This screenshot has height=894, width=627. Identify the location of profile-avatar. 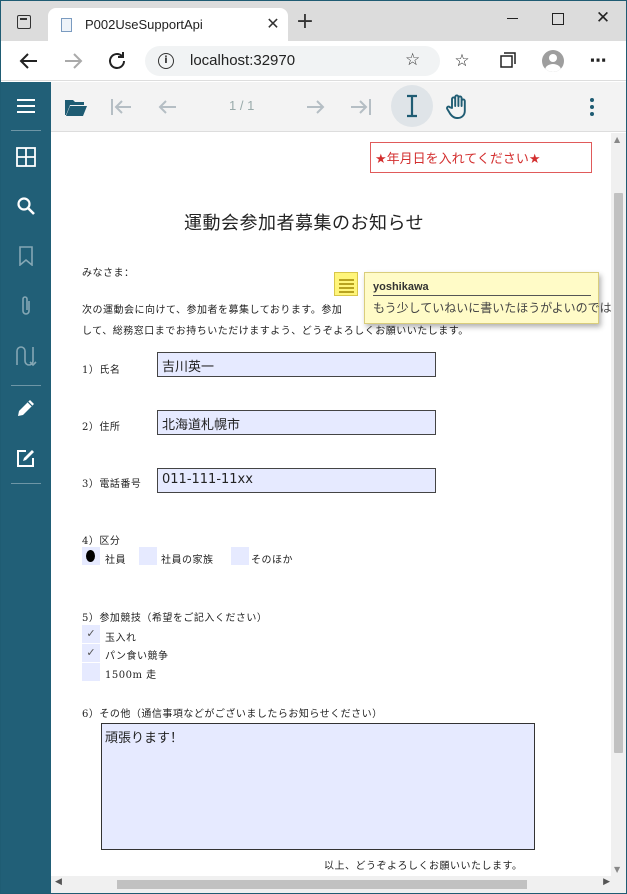
(553, 61).